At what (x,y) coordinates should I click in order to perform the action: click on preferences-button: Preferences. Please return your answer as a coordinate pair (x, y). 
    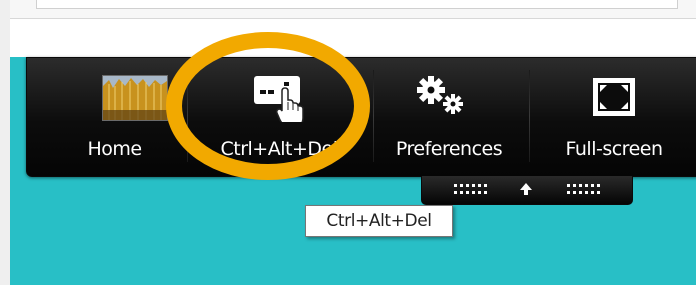
    Looking at the image, I should click on (449, 117).